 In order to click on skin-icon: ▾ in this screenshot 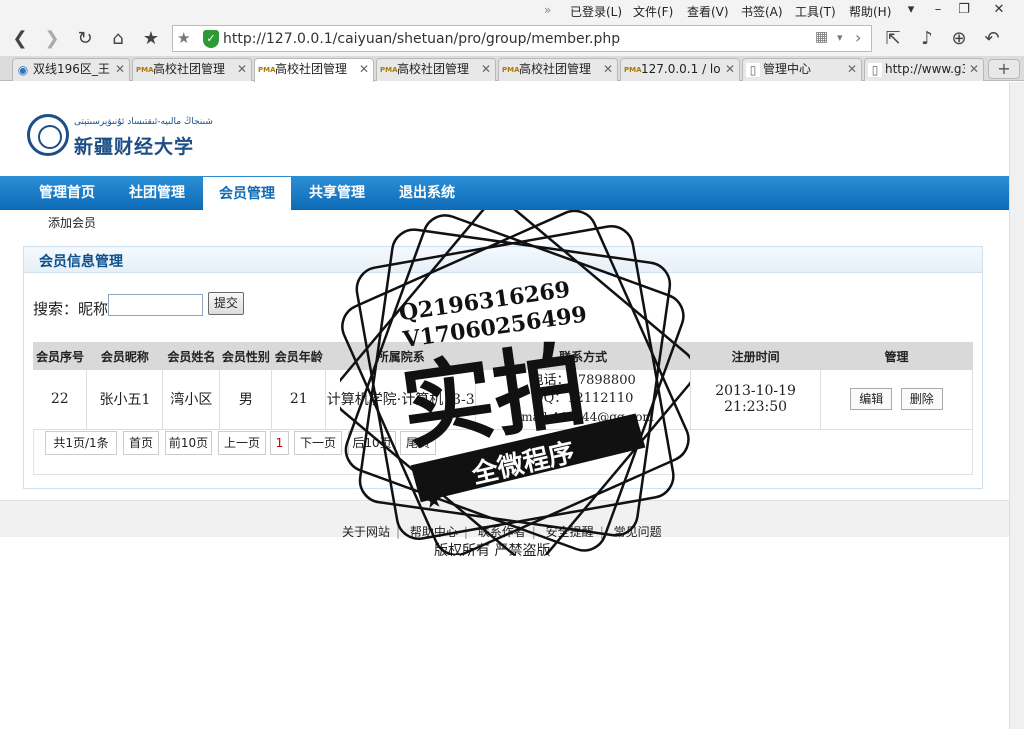, I will do `click(911, 9)`.